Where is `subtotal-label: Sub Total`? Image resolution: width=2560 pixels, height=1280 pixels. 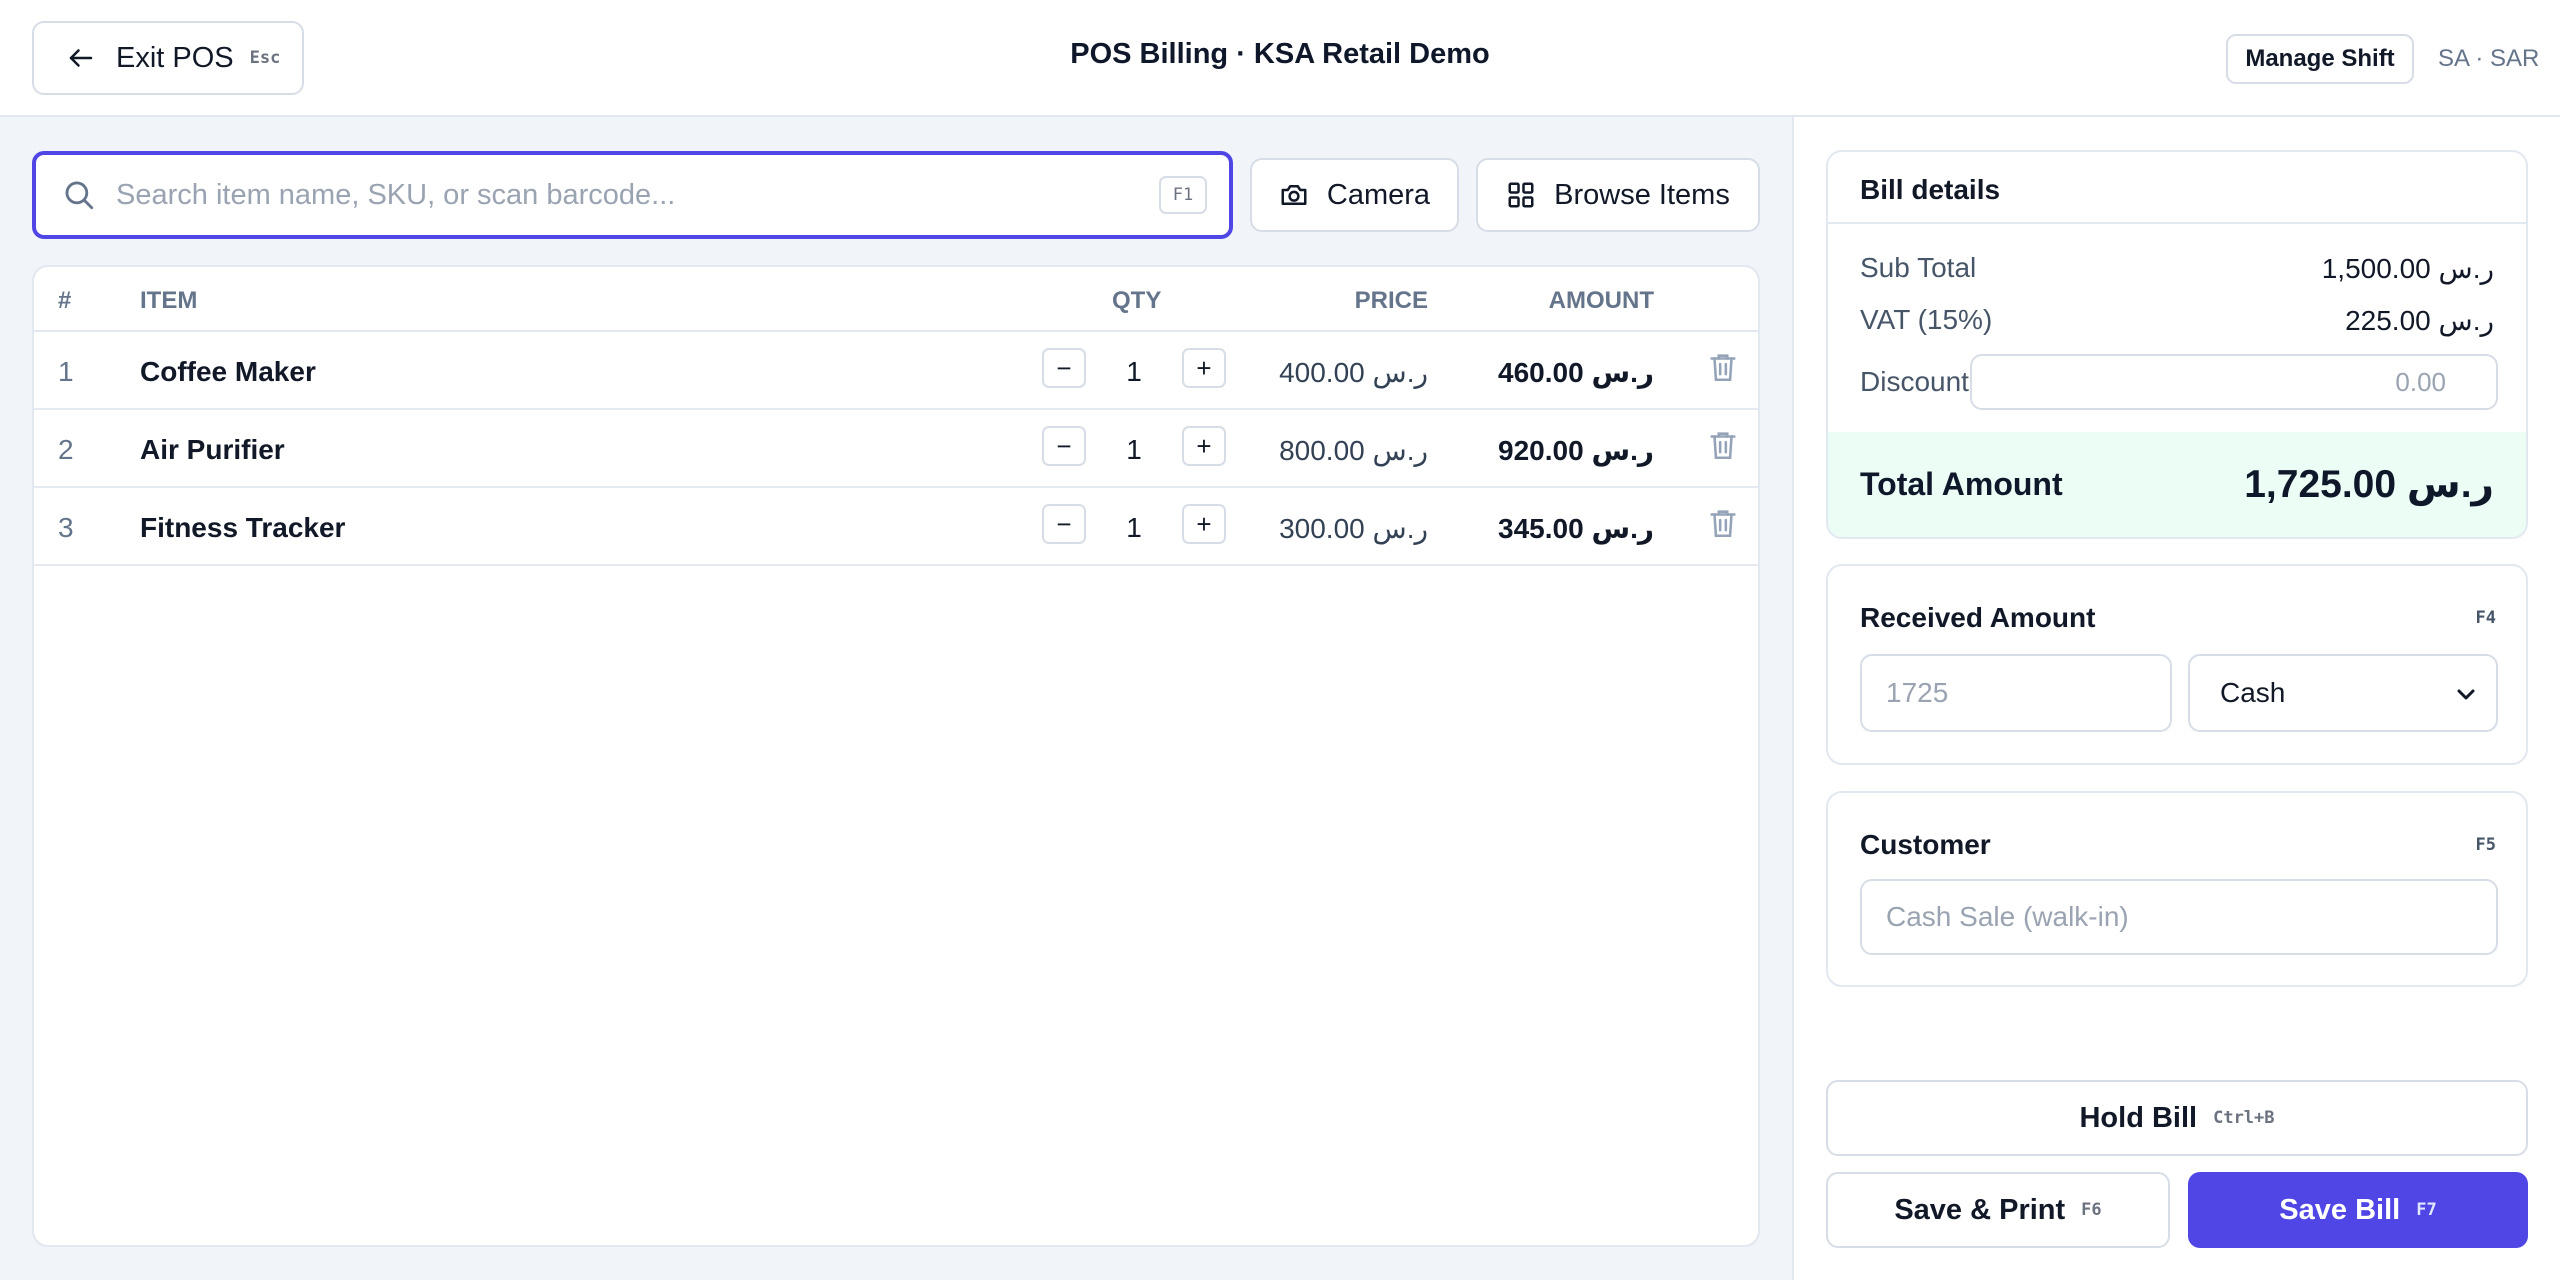
subtotal-label: Sub Total is located at coordinates (1918, 267).